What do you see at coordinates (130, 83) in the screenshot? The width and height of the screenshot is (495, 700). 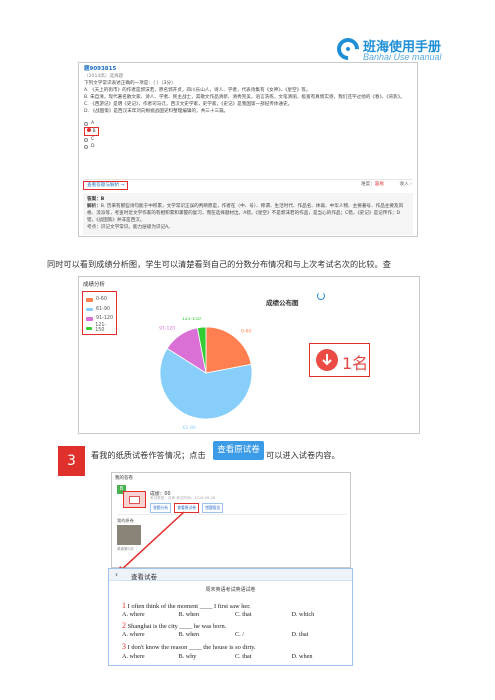 I see `question-stem: 下列文学常识表述正确的一项是：（ ）（3分）` at bounding box center [130, 83].